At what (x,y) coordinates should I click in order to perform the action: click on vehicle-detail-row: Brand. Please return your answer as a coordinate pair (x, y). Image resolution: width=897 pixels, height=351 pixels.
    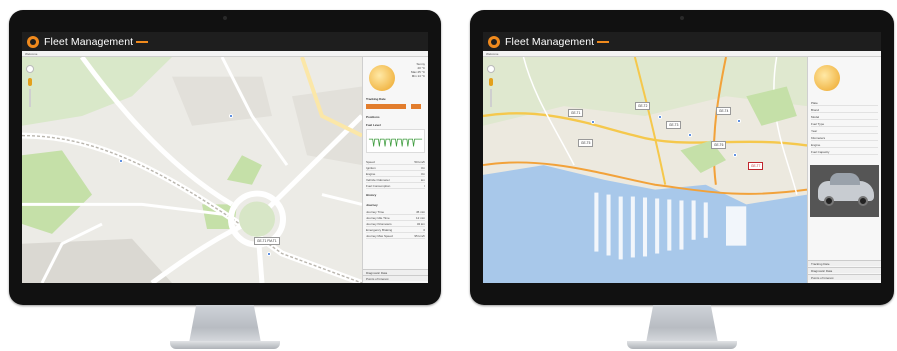
    Looking at the image, I should click on (844, 110).